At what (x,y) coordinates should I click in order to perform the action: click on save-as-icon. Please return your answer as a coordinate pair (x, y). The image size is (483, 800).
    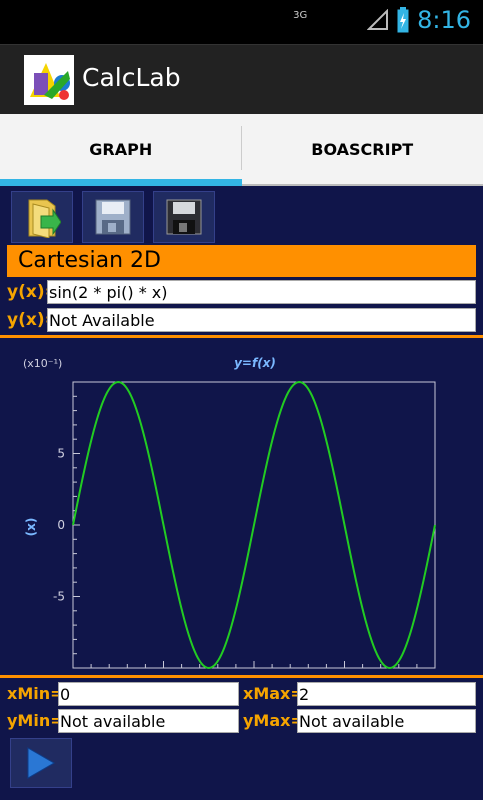
    Looking at the image, I should click on (184, 217).